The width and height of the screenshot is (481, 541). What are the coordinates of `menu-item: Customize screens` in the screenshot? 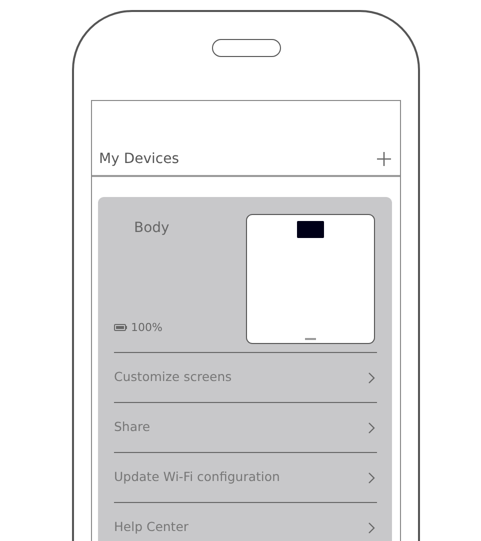 It's located at (173, 377).